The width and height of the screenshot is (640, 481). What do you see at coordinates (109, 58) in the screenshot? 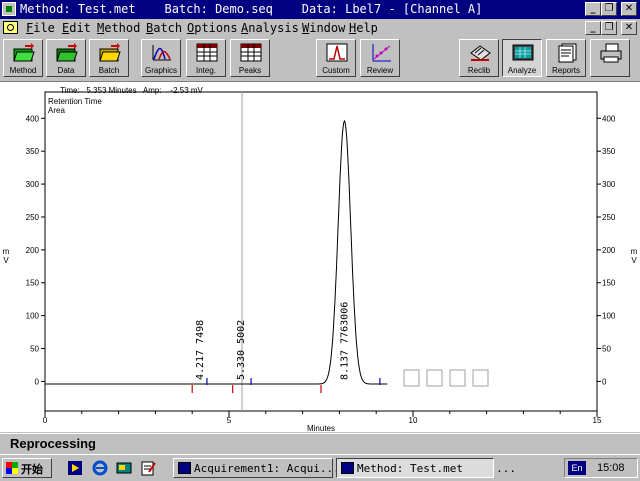
I see `batch-button: Batch` at bounding box center [109, 58].